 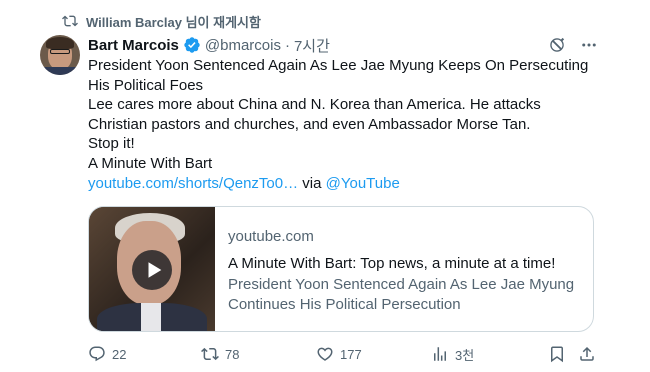 What do you see at coordinates (173, 22) in the screenshot?
I see `repost-text: William Barclay 님이 재게시함` at bounding box center [173, 22].